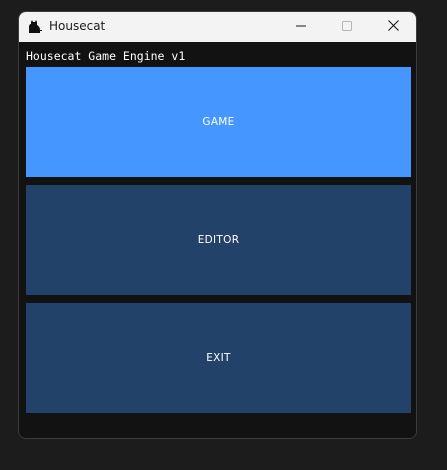 The image size is (447, 470). I want to click on close-icon, so click(393, 27).